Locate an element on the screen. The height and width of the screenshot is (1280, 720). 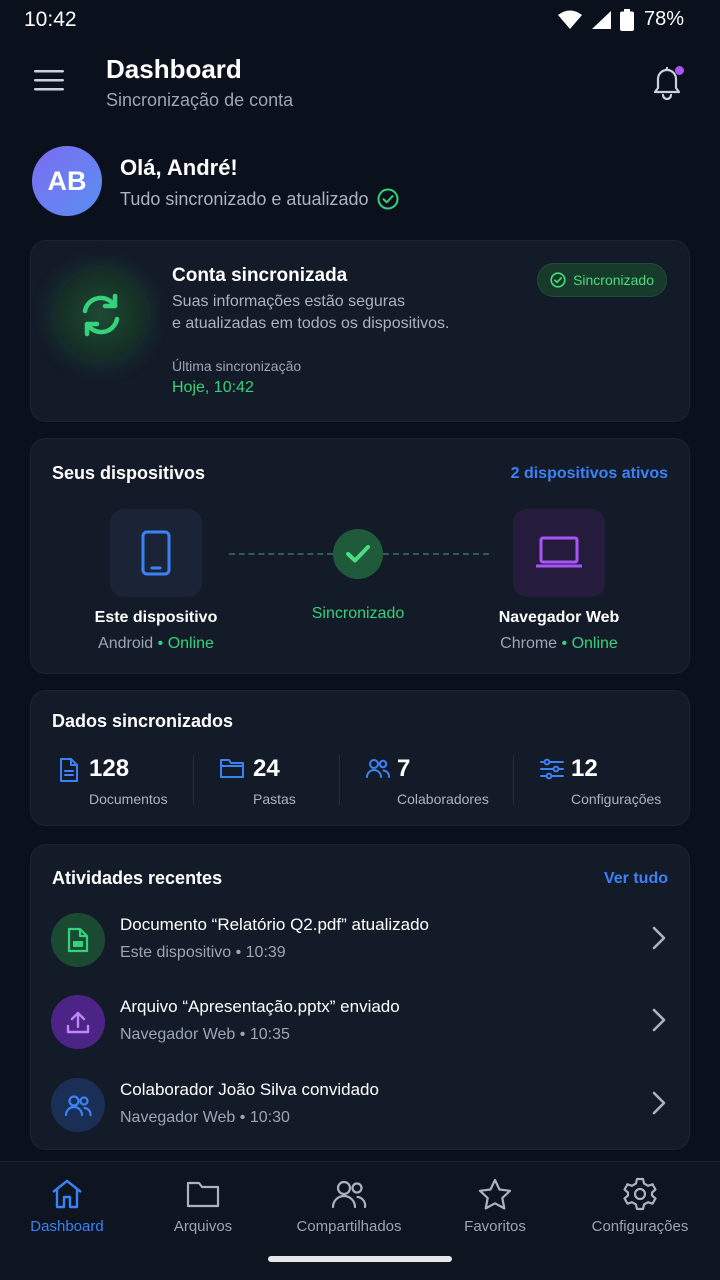
nav-dashboard: Dashboard is located at coordinates (68, 1205).